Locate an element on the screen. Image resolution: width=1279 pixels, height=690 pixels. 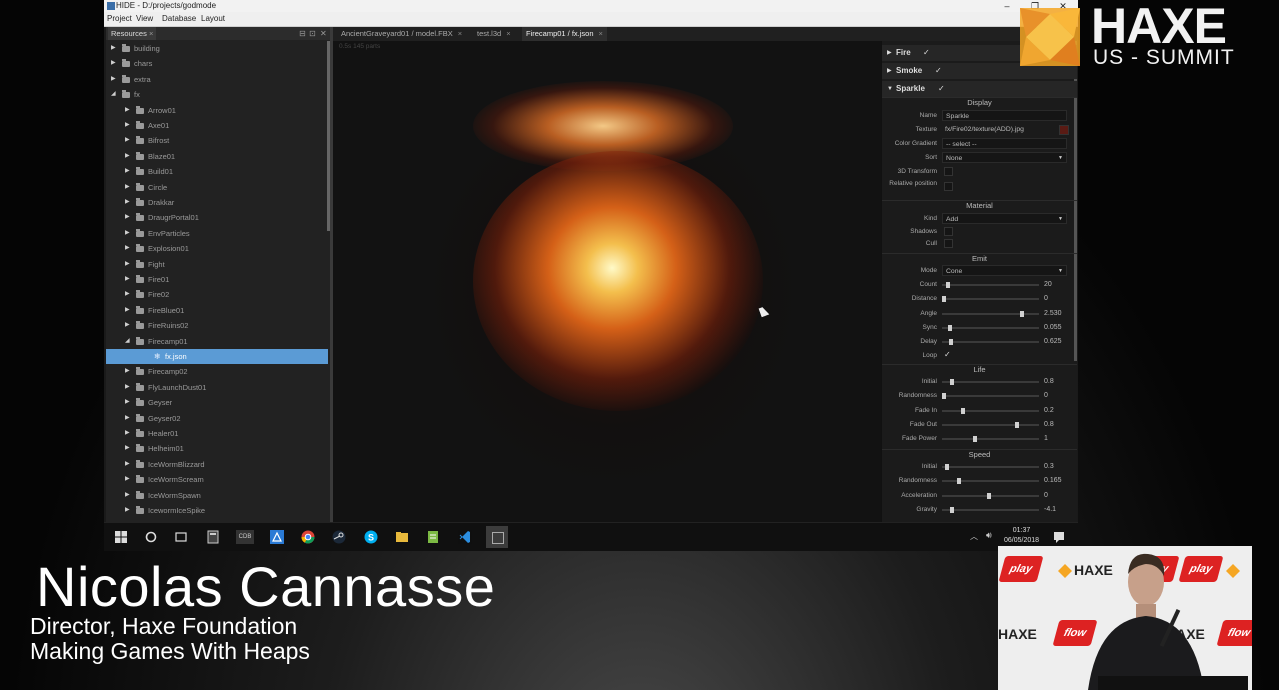
chrome-icon is located at coordinates (308, 537).